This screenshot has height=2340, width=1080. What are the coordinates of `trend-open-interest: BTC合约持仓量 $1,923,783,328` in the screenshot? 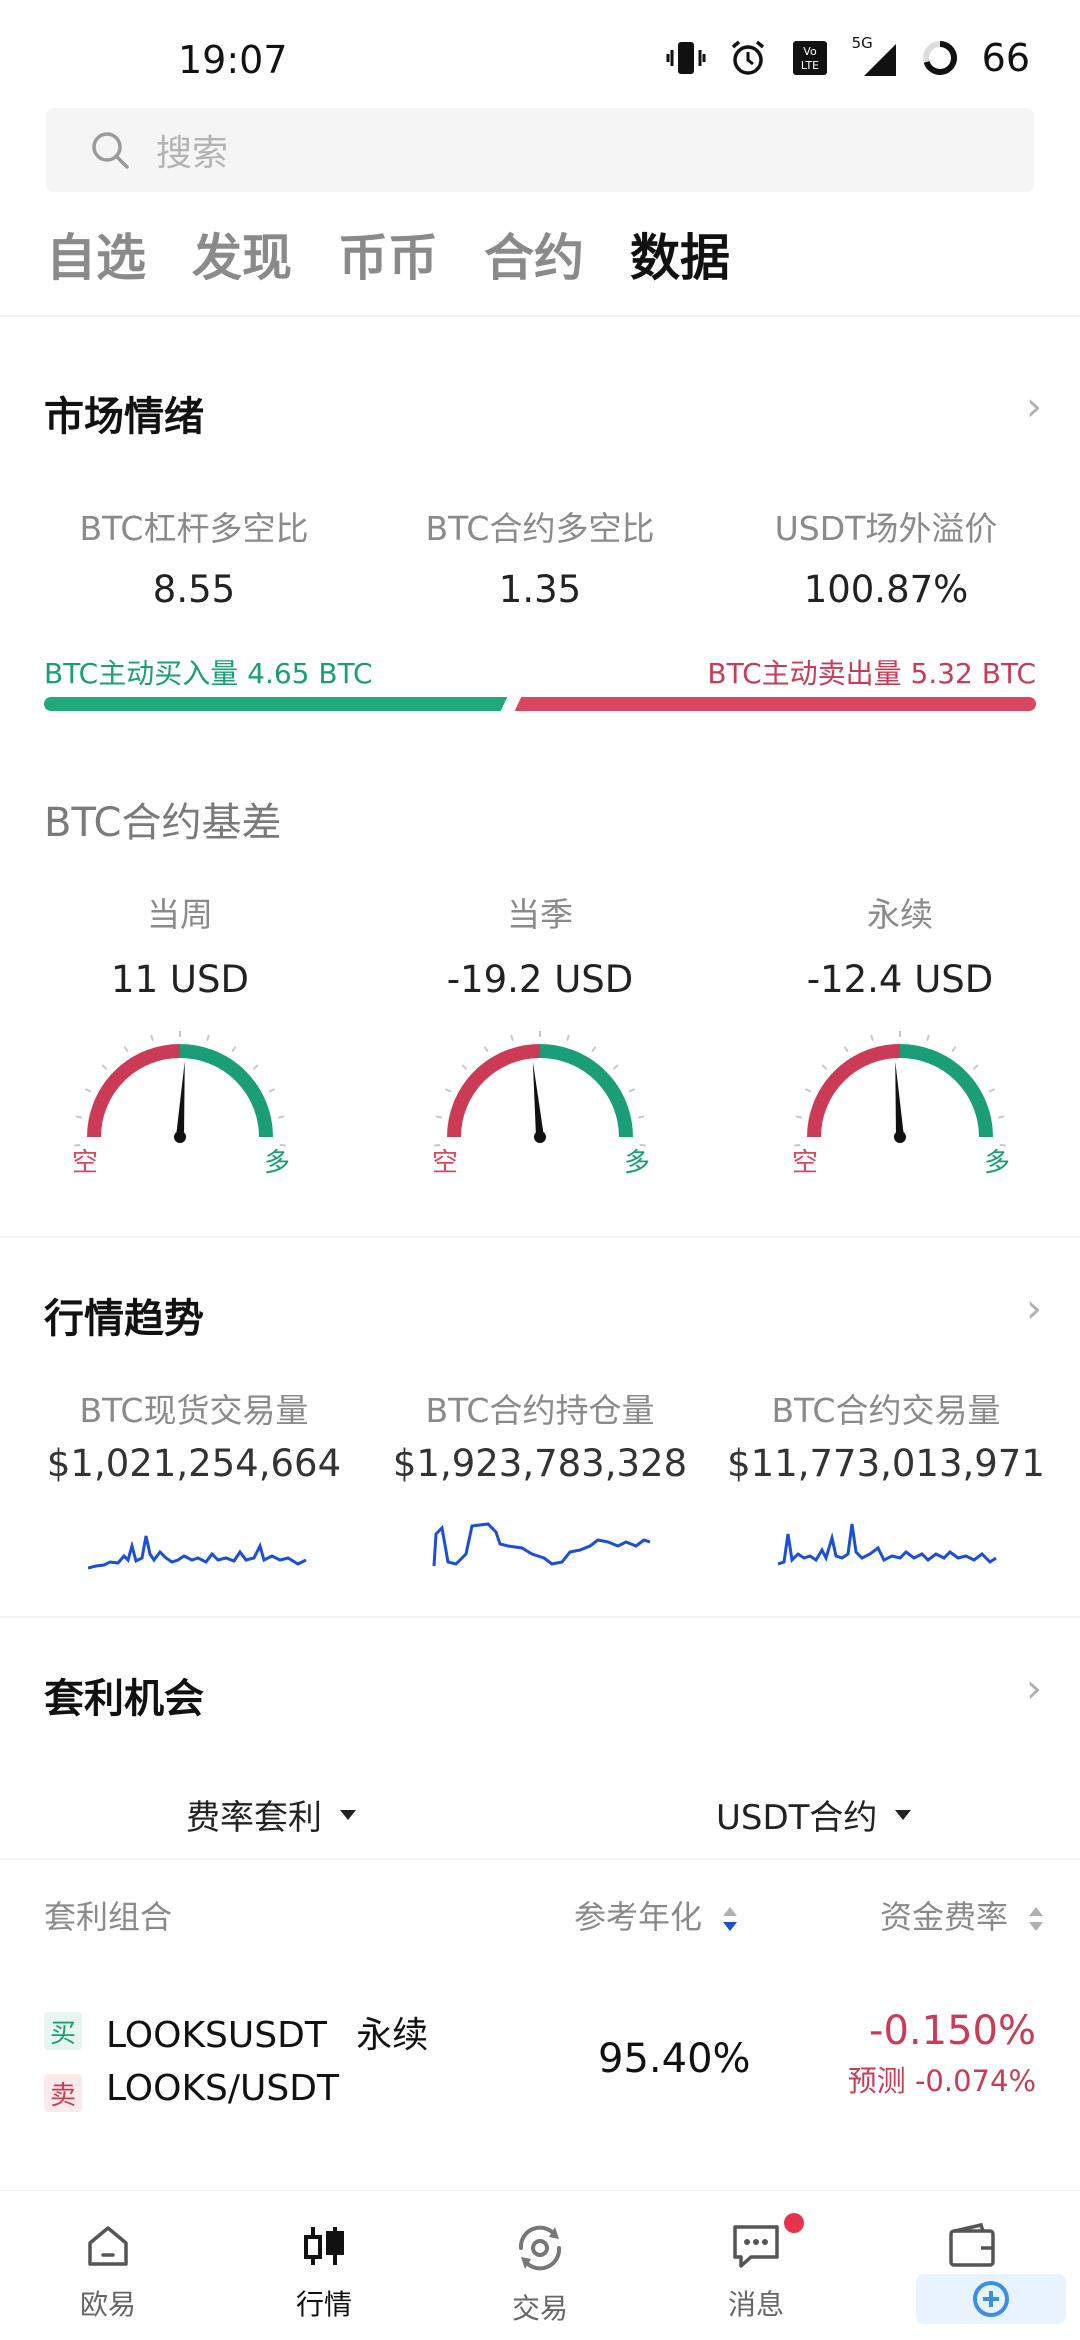 It's located at (540, 1434).